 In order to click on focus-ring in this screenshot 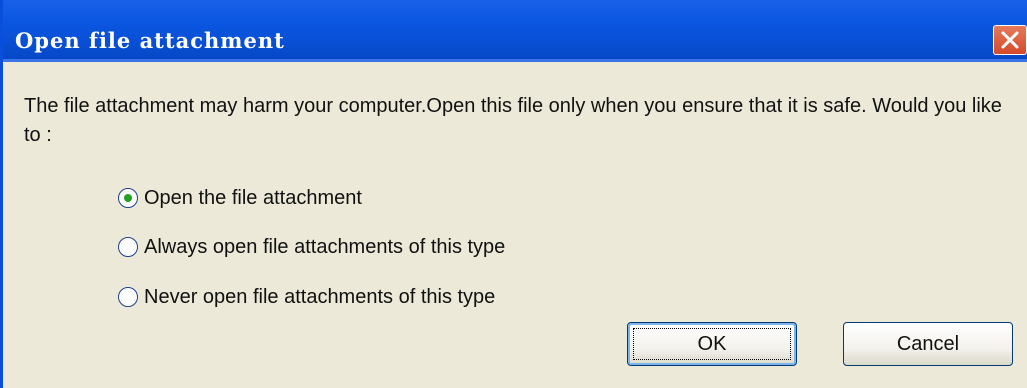, I will do `click(712, 344)`.